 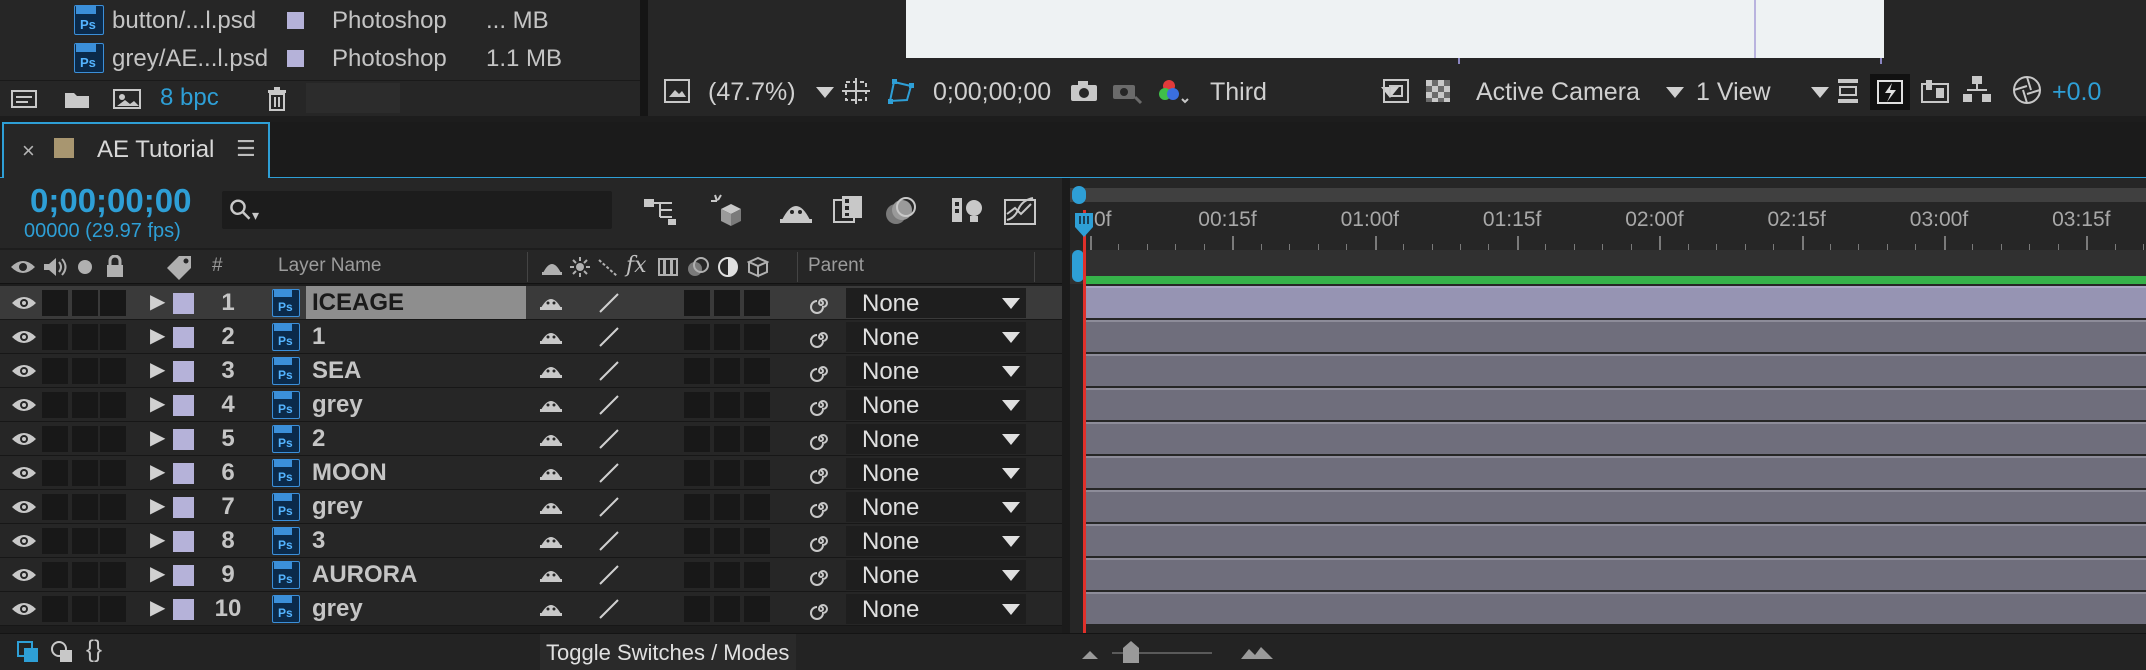 I want to click on layer-name-cell: MOON, so click(x=416, y=472).